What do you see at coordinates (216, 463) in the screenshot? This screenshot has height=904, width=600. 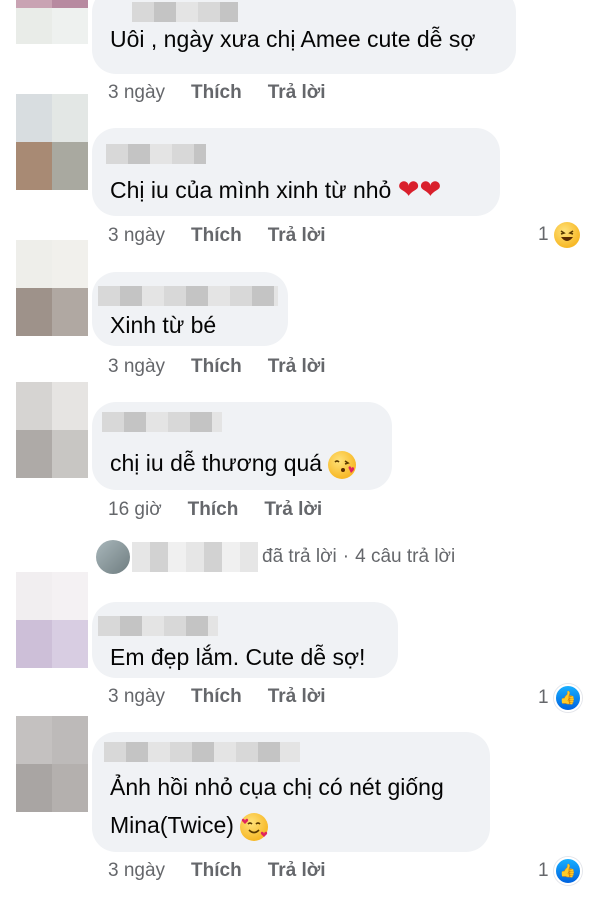 I see `comment-text-content: chị iu dễ thương quá` at bounding box center [216, 463].